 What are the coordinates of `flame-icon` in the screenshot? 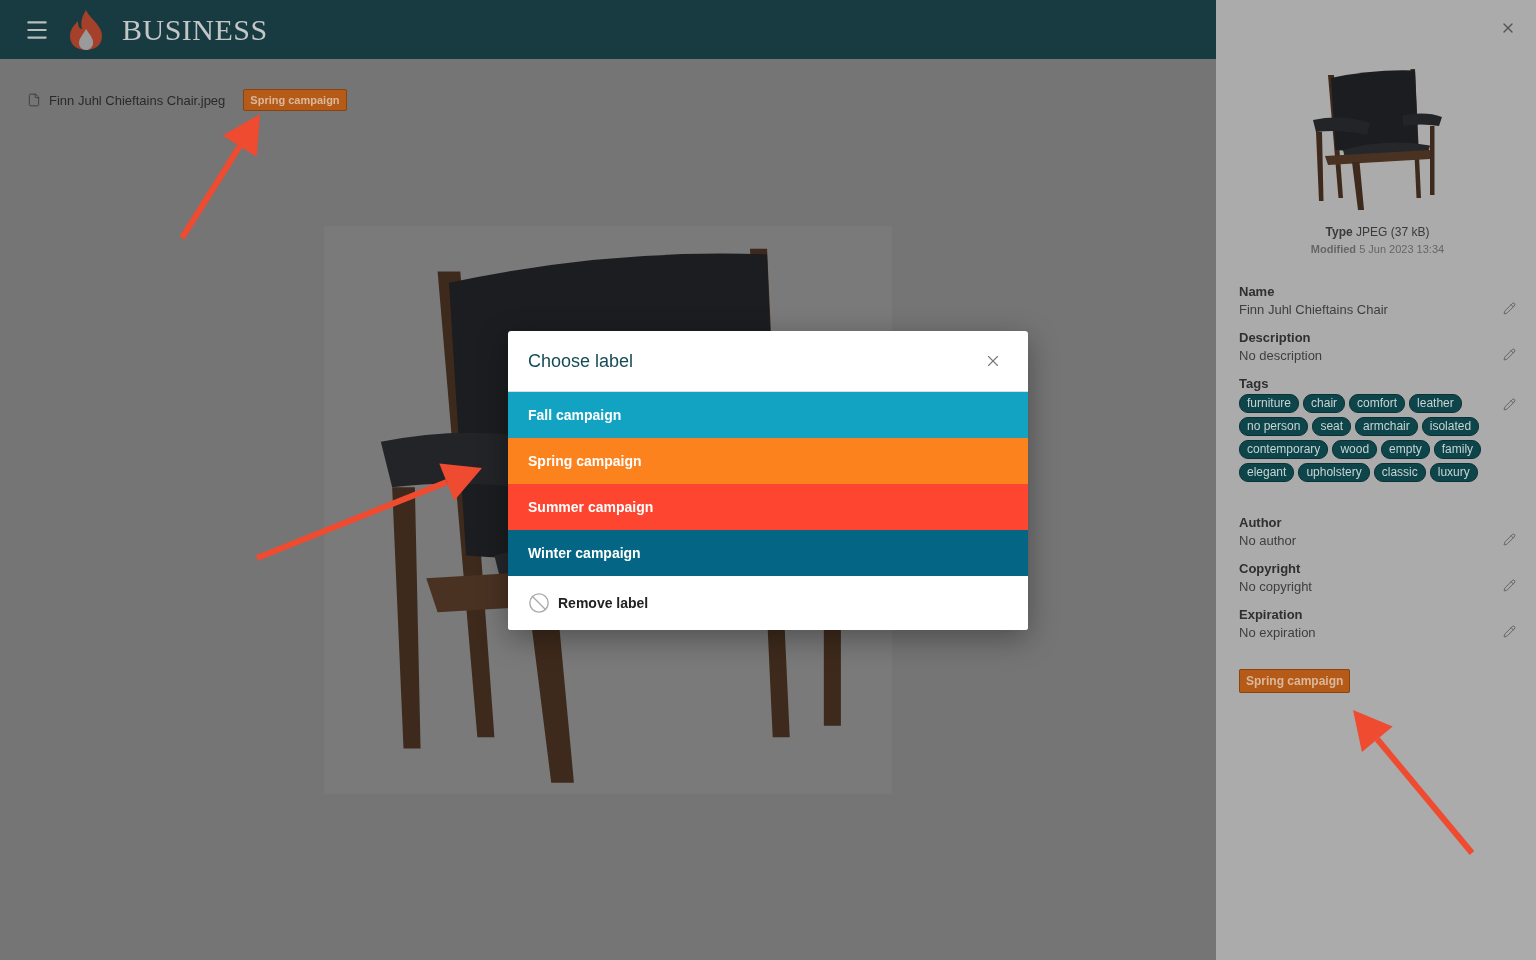 It's located at (86, 29).